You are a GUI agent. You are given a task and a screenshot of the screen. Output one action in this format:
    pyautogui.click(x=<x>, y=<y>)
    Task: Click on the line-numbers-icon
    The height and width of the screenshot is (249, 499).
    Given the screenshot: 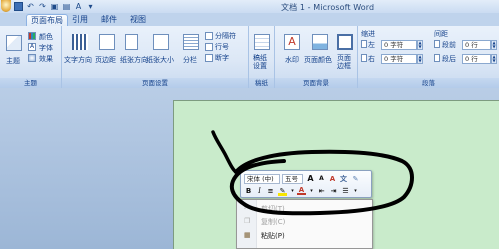 What is the action you would take?
    pyautogui.click(x=209, y=47)
    